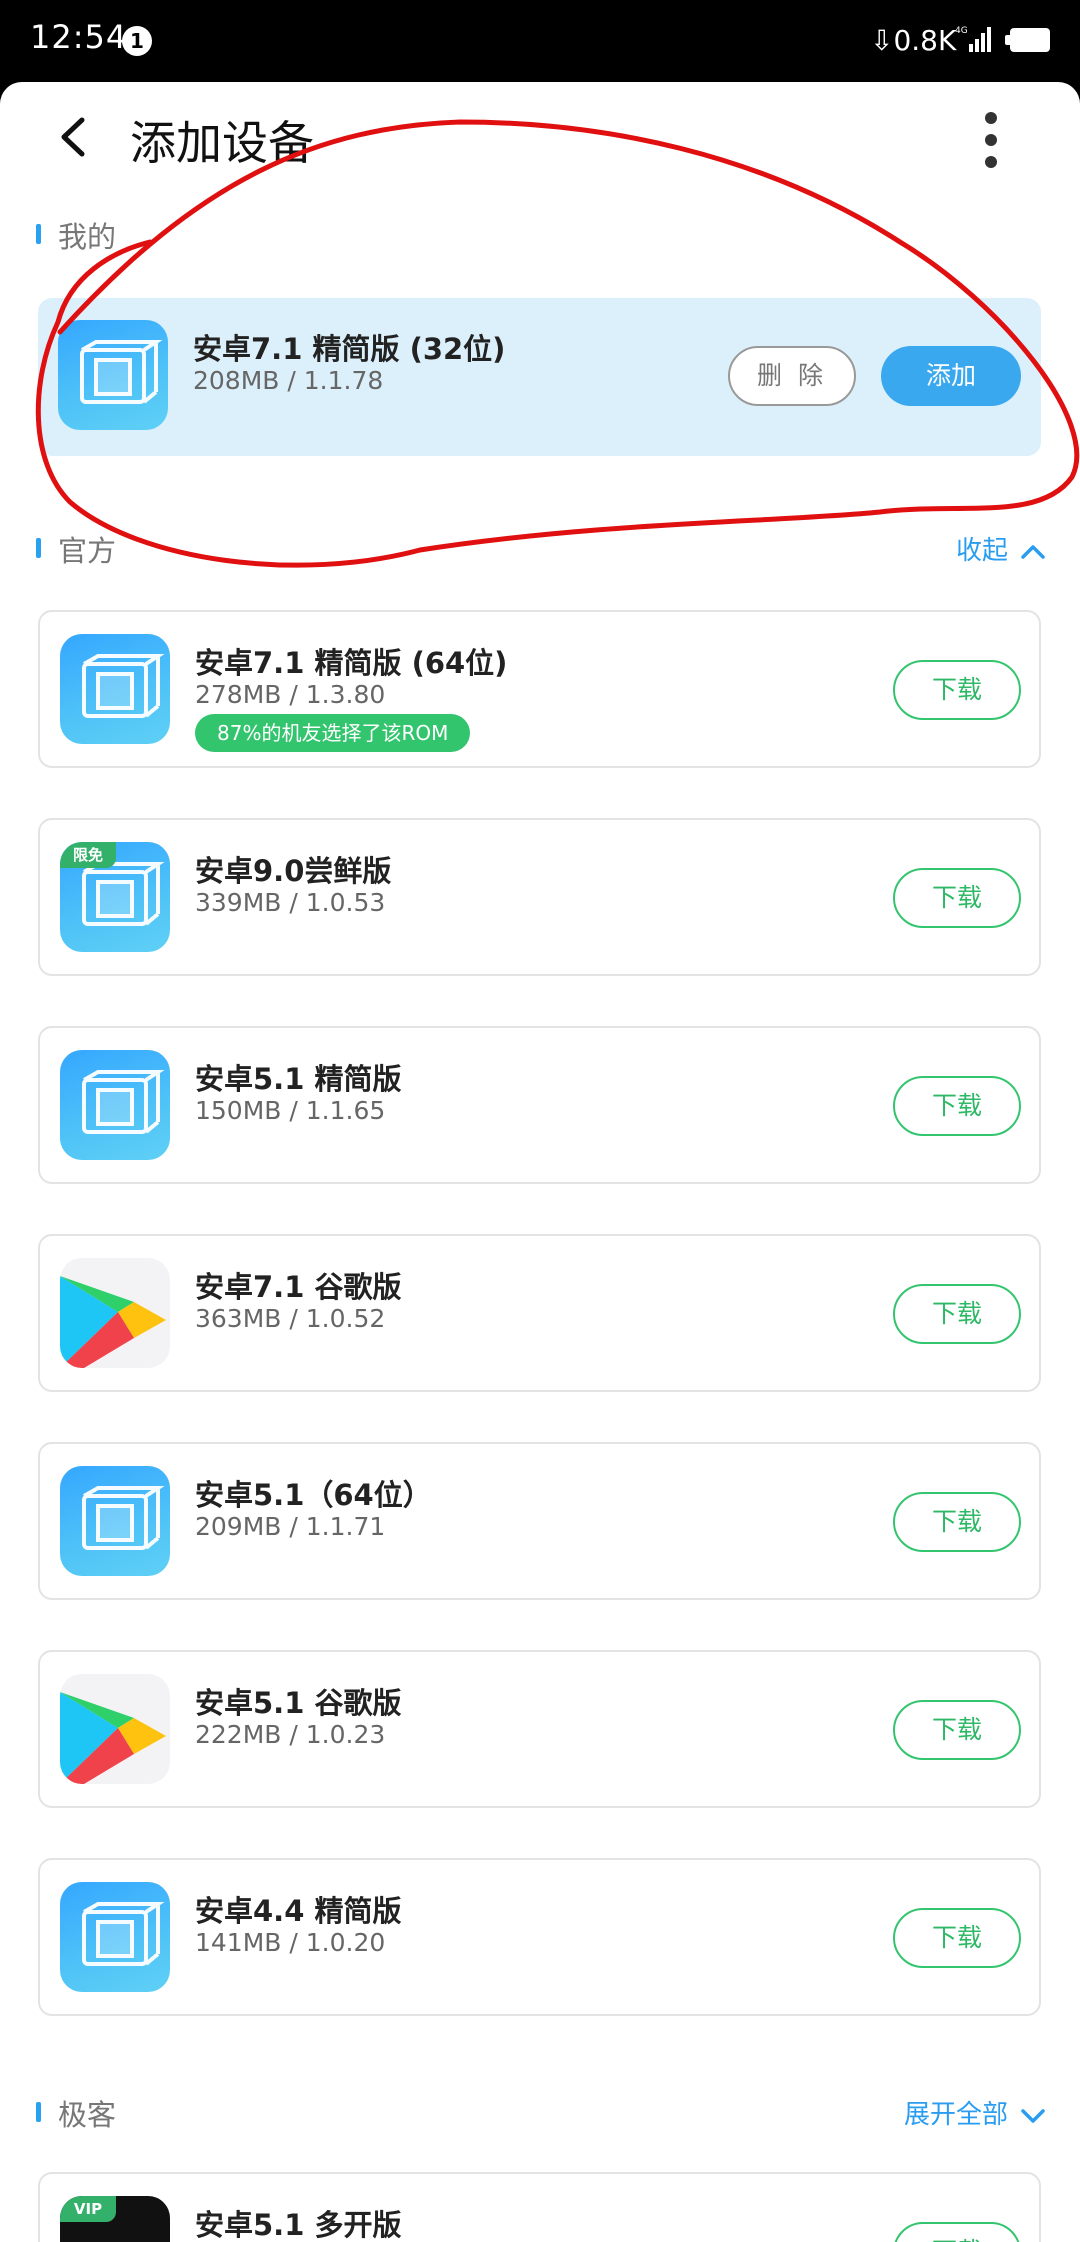 The image size is (1080, 2242). Describe the element at coordinates (290, 902) in the screenshot. I see `rom-meta: 339MB / 1.0.53` at that location.